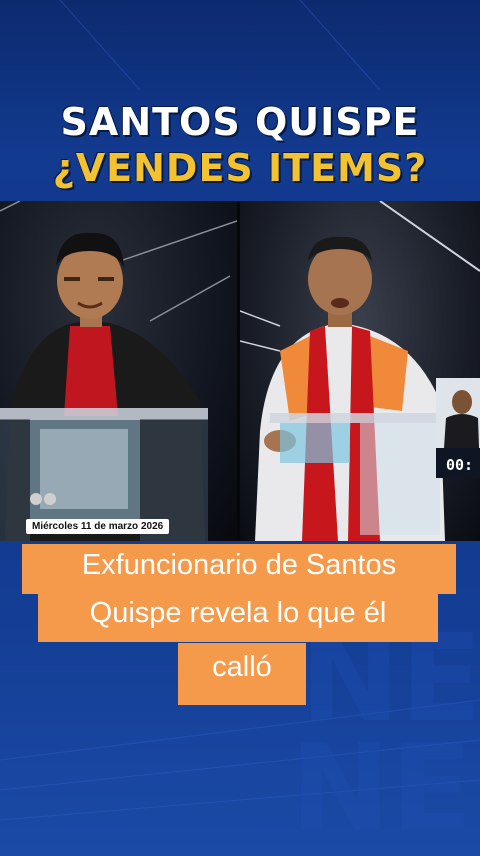 The image size is (480, 856). What do you see at coordinates (242, 667) in the screenshot?
I see `caption-text-3: calló` at bounding box center [242, 667].